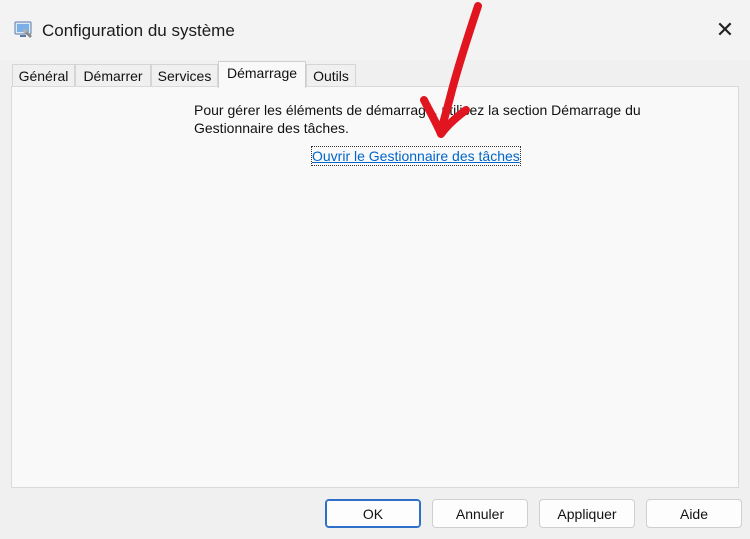 The image size is (750, 539). I want to click on close-icon: ✕, so click(725, 29).